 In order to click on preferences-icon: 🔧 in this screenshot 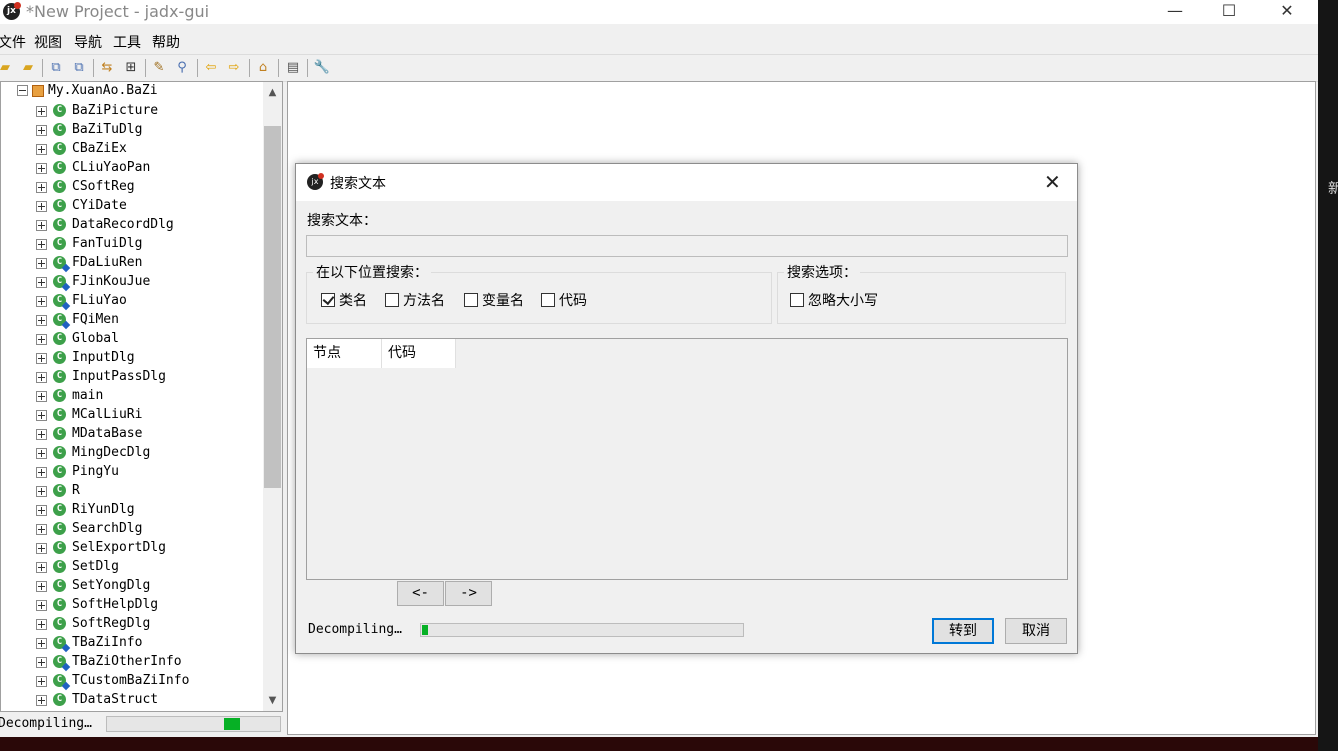, I will do `click(322, 68)`.